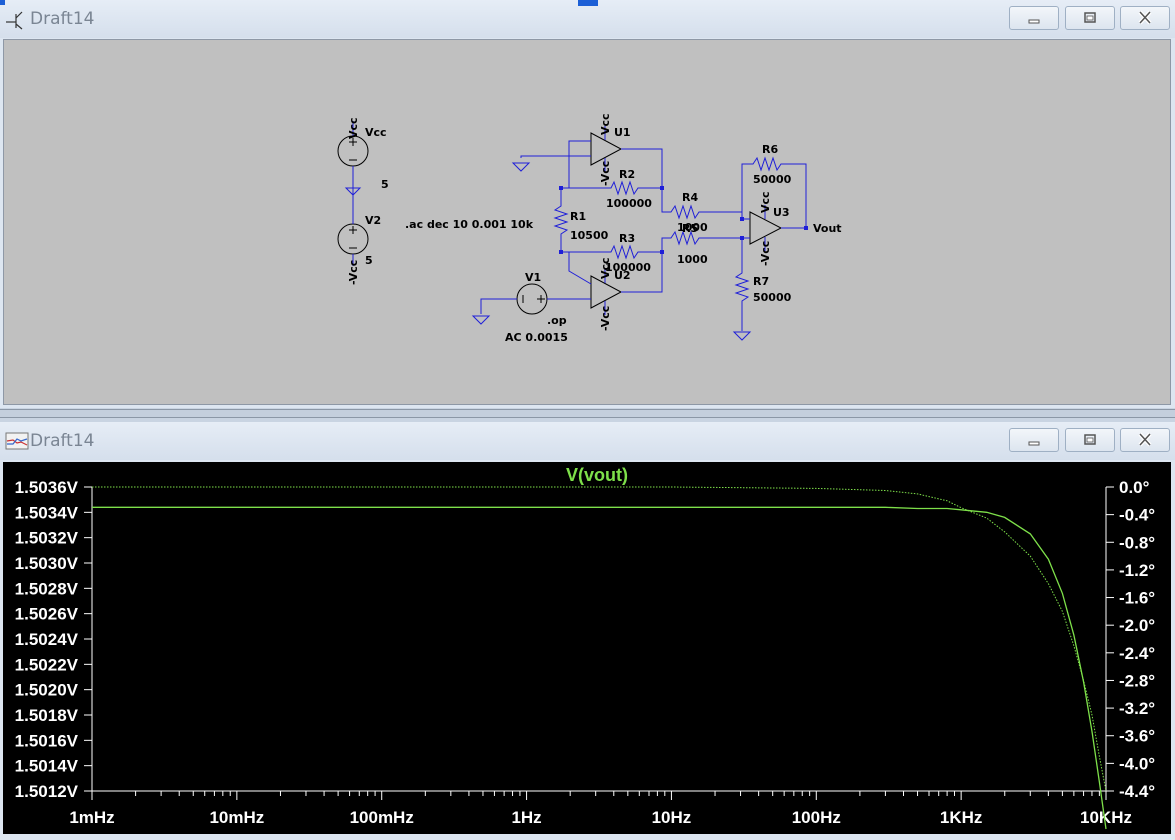 The width and height of the screenshot is (1175, 840). Describe the element at coordinates (588, 3) in the screenshot. I see `selection-marker` at that location.